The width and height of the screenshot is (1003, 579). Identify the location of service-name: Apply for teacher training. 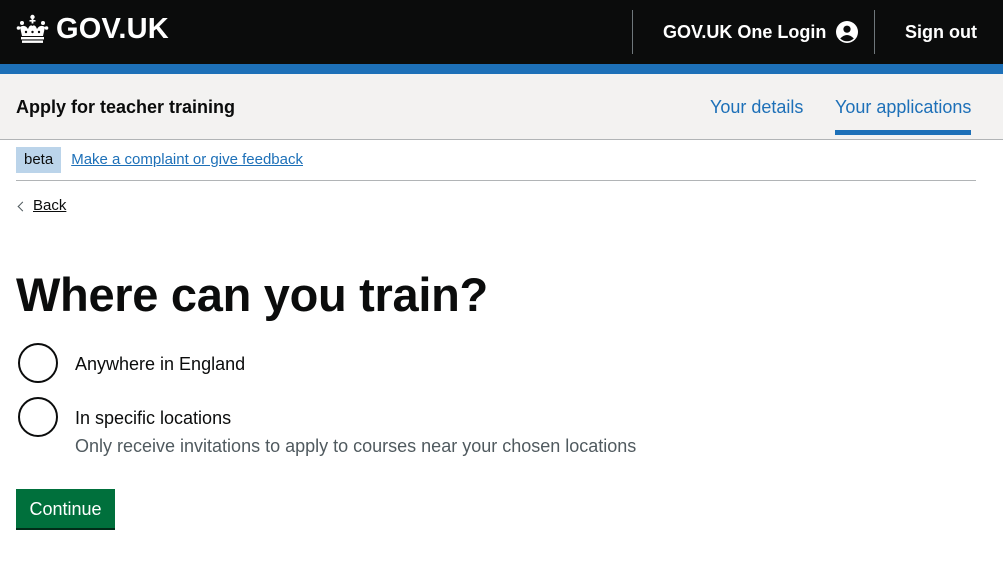
(125, 107).